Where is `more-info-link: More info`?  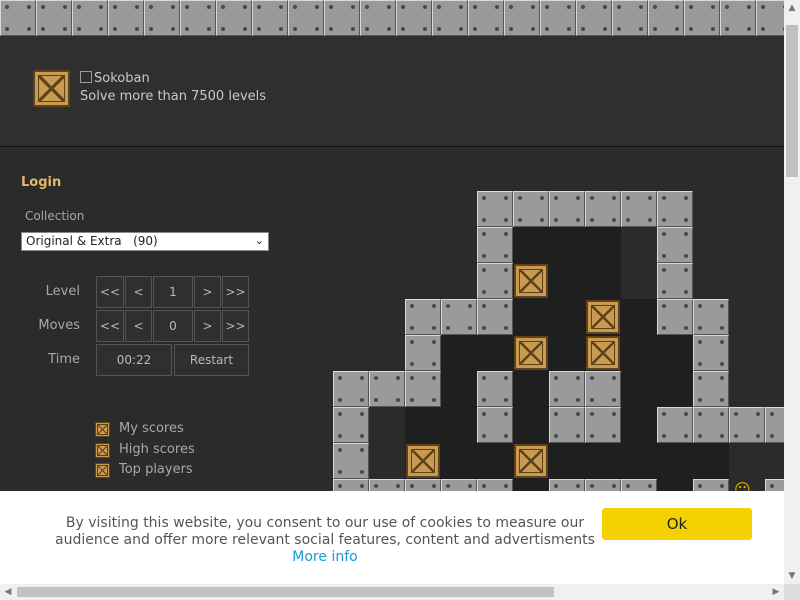 more-info-link: More info is located at coordinates (324, 557).